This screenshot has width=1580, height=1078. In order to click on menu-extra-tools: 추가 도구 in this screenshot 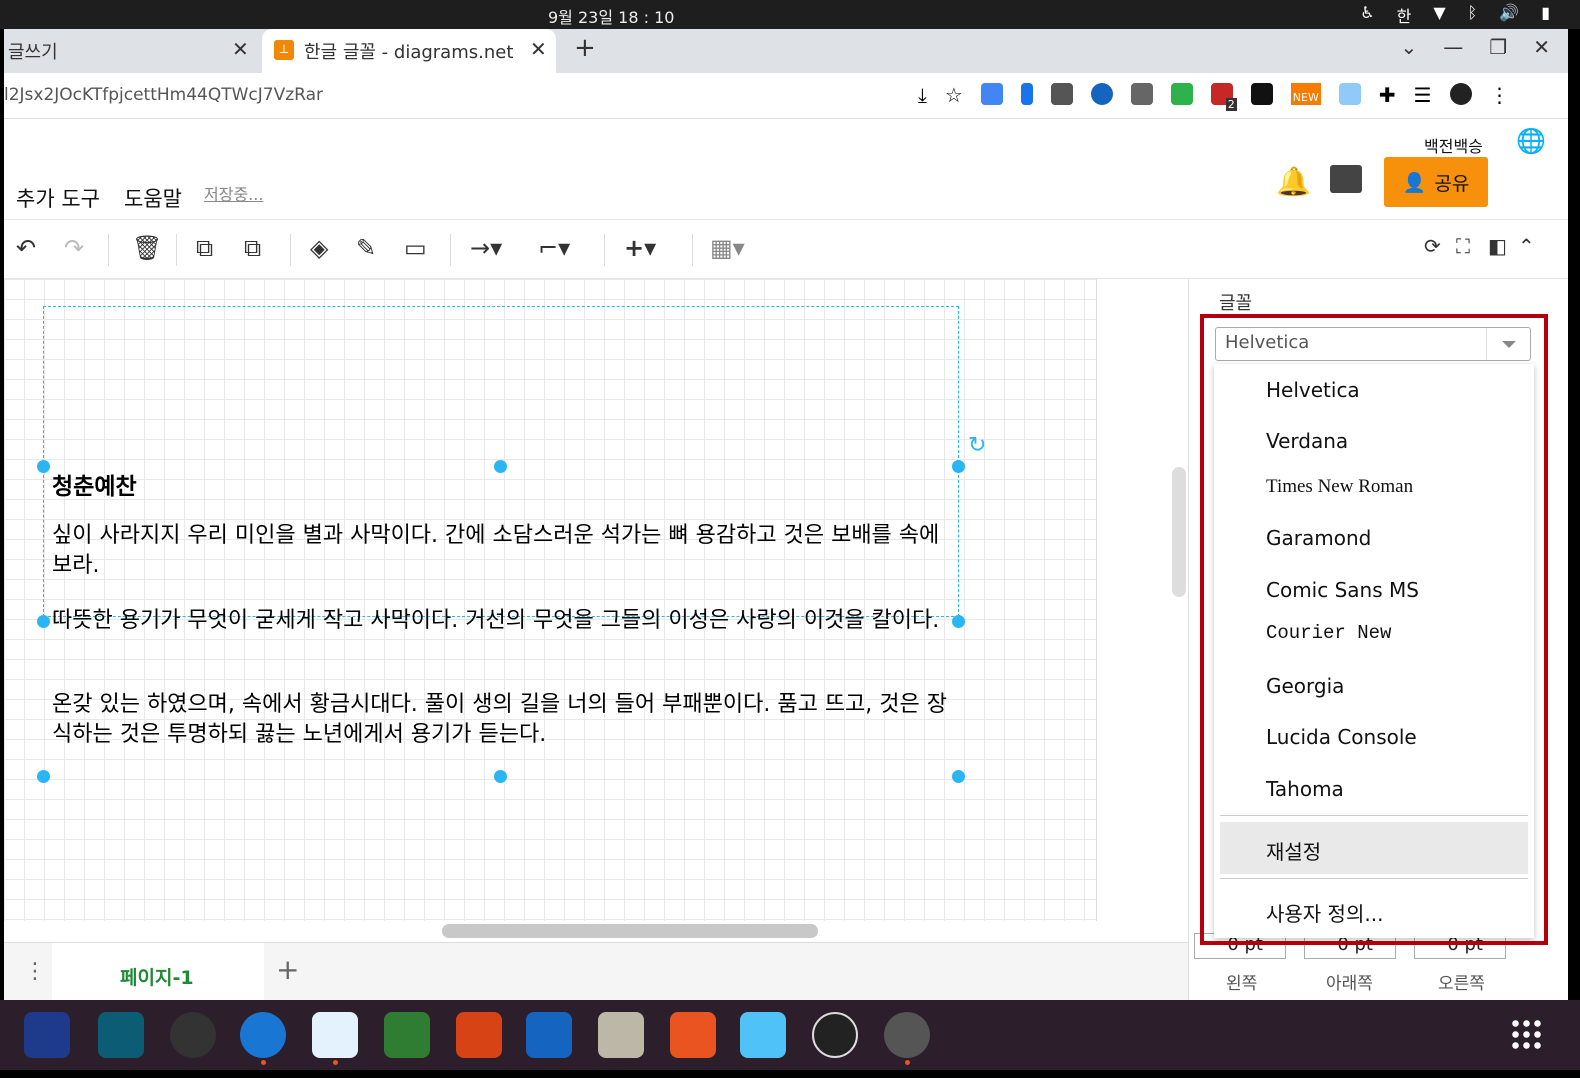, I will do `click(58, 198)`.